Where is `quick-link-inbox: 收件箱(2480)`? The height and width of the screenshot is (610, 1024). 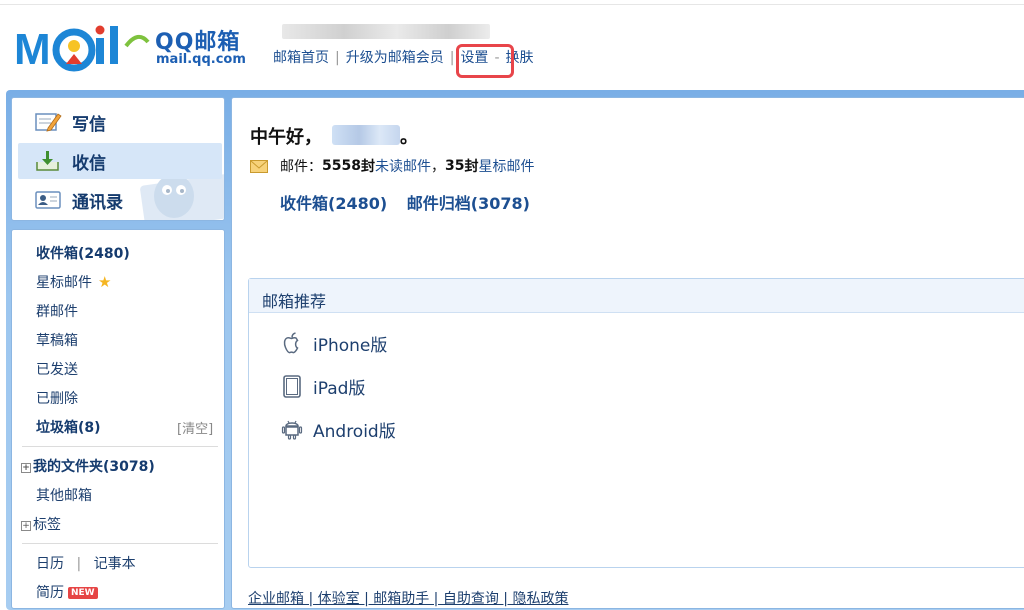 quick-link-inbox: 收件箱(2480) is located at coordinates (333, 203).